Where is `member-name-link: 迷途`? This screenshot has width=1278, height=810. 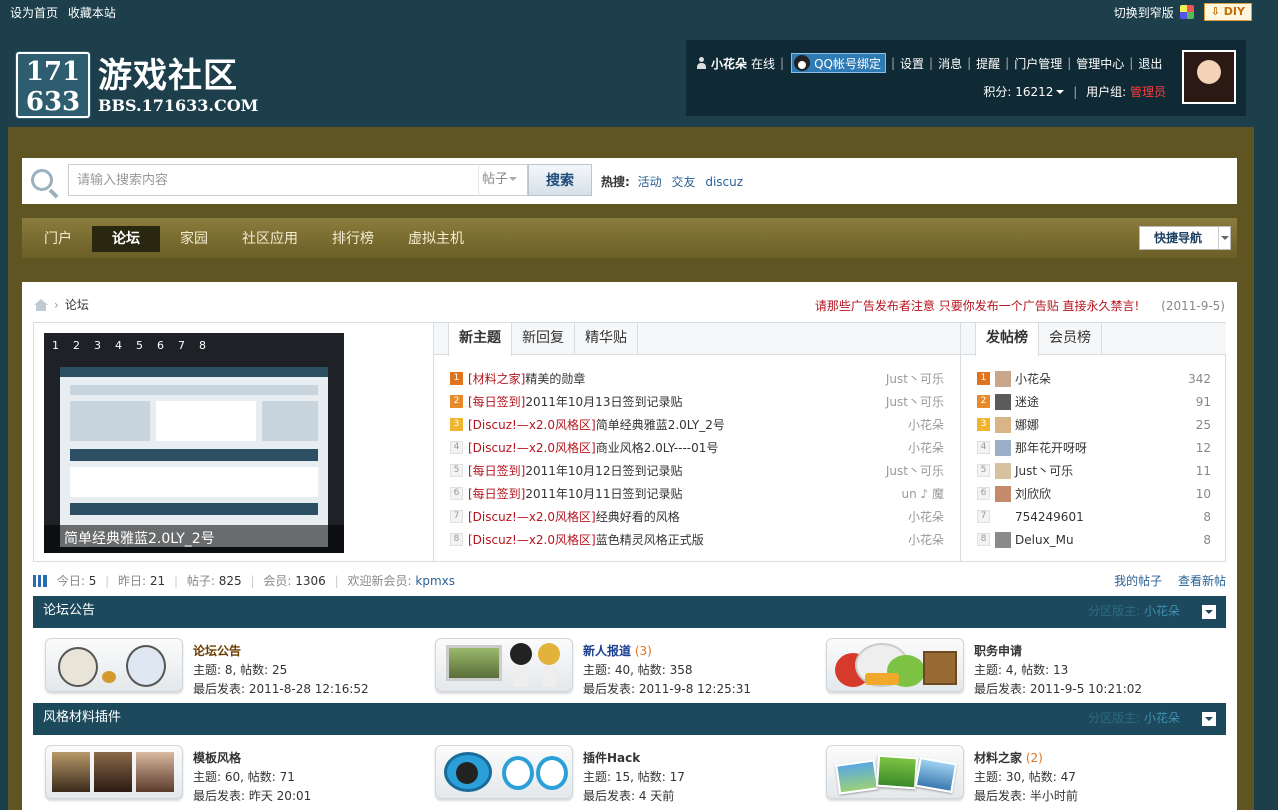
member-name-link: 迷途 is located at coordinates (1105, 401).